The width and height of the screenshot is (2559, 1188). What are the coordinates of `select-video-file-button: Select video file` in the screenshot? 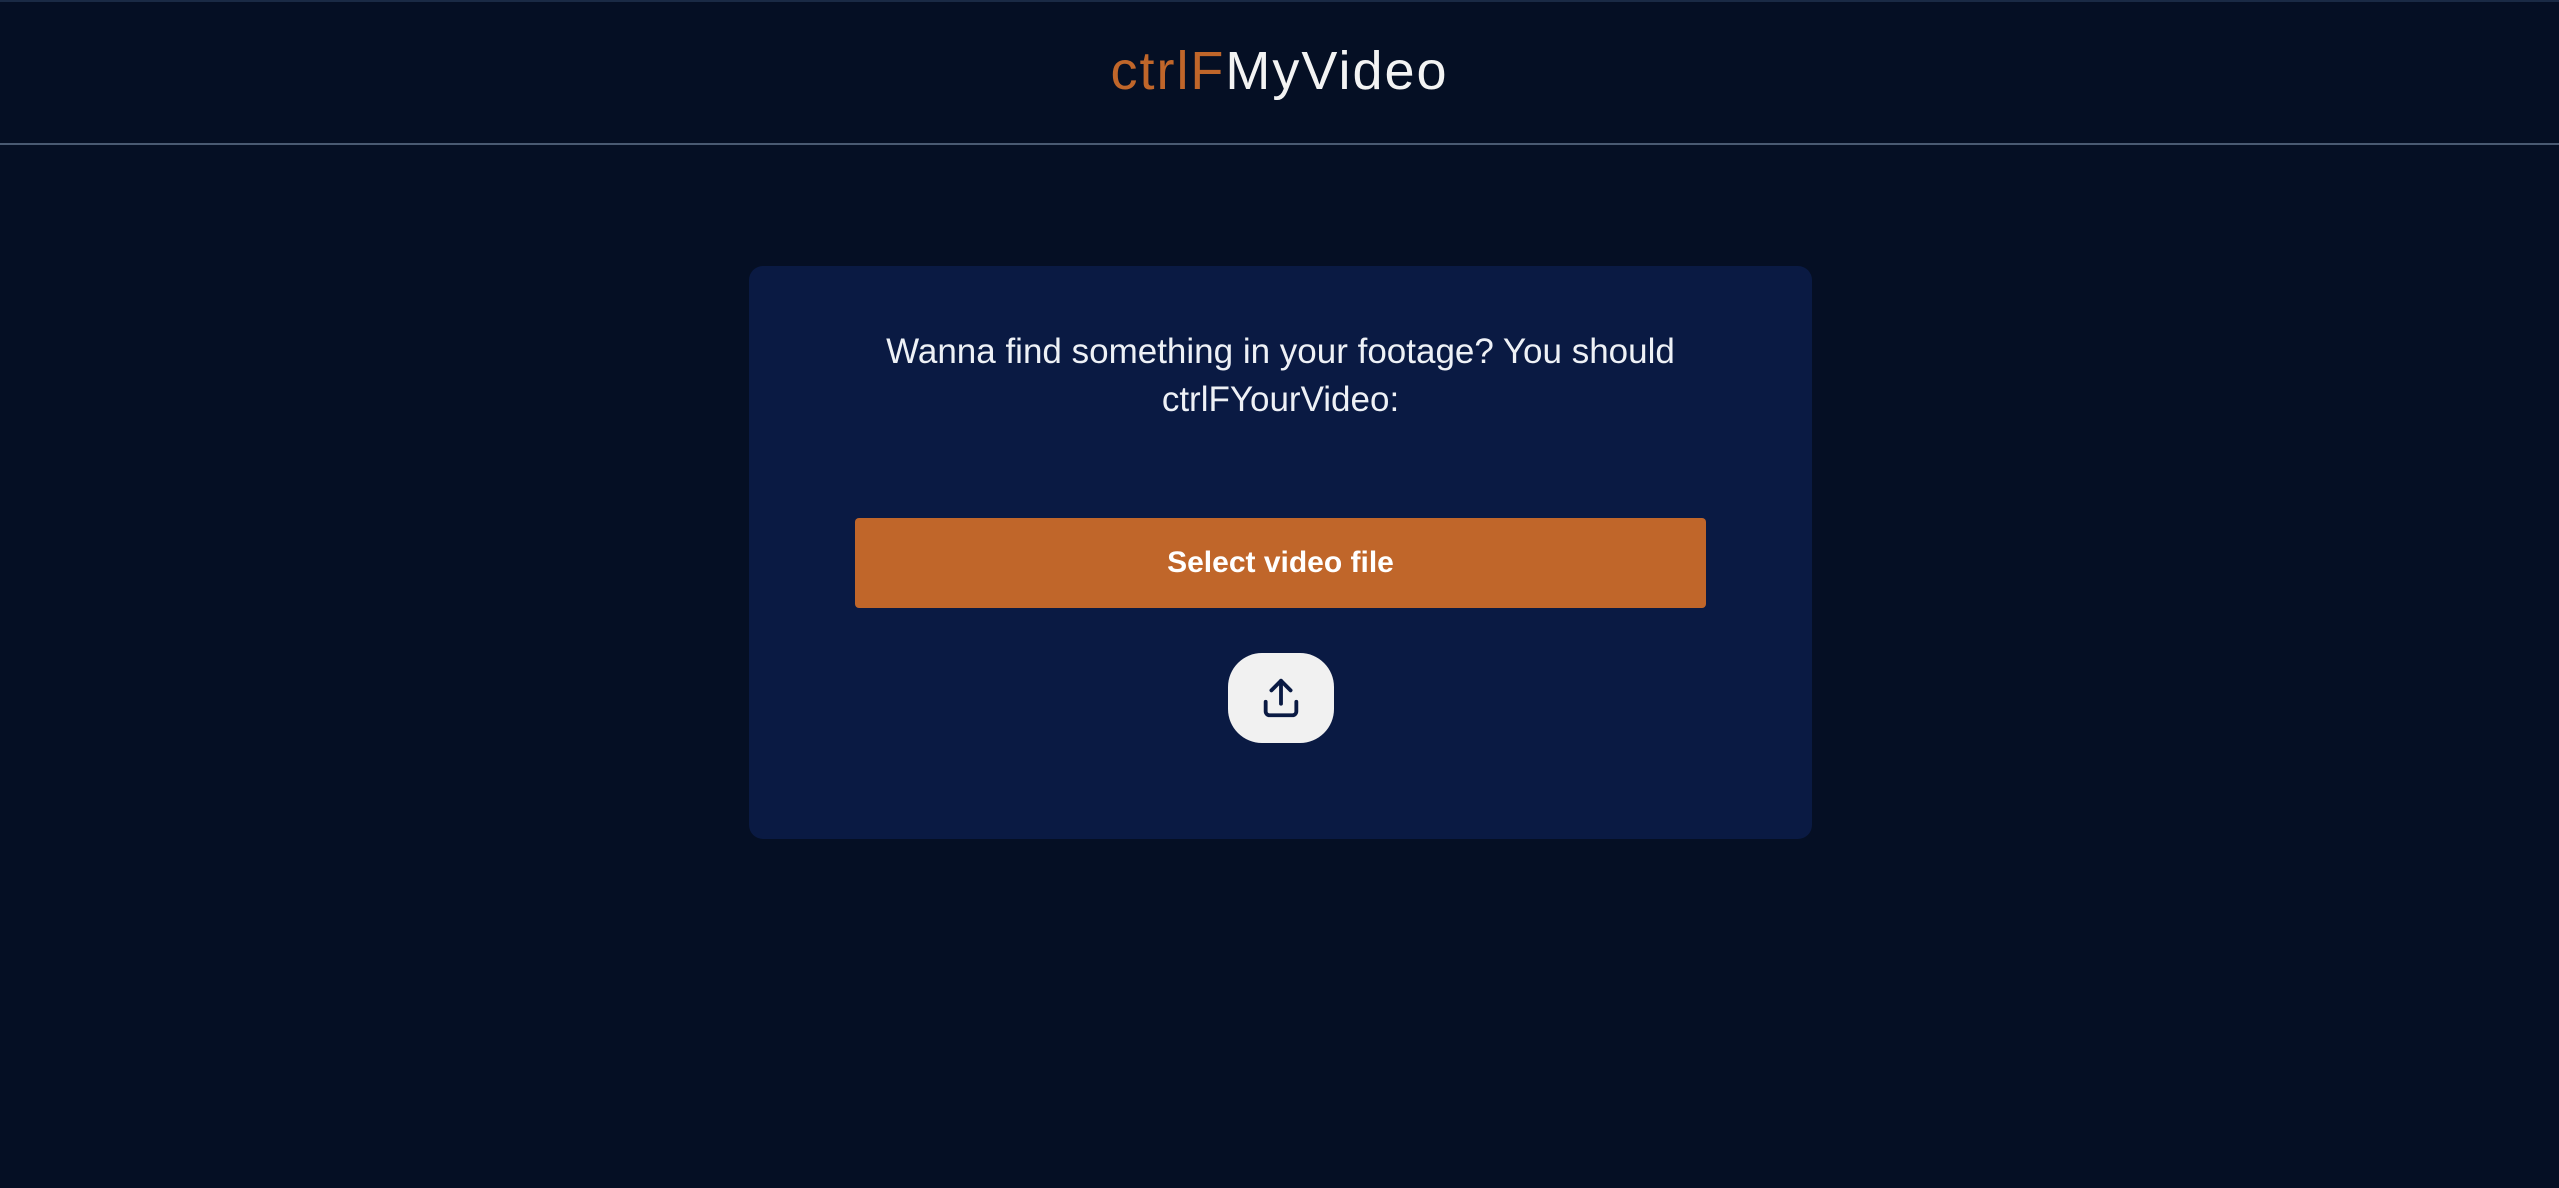 It's located at (1280, 563).